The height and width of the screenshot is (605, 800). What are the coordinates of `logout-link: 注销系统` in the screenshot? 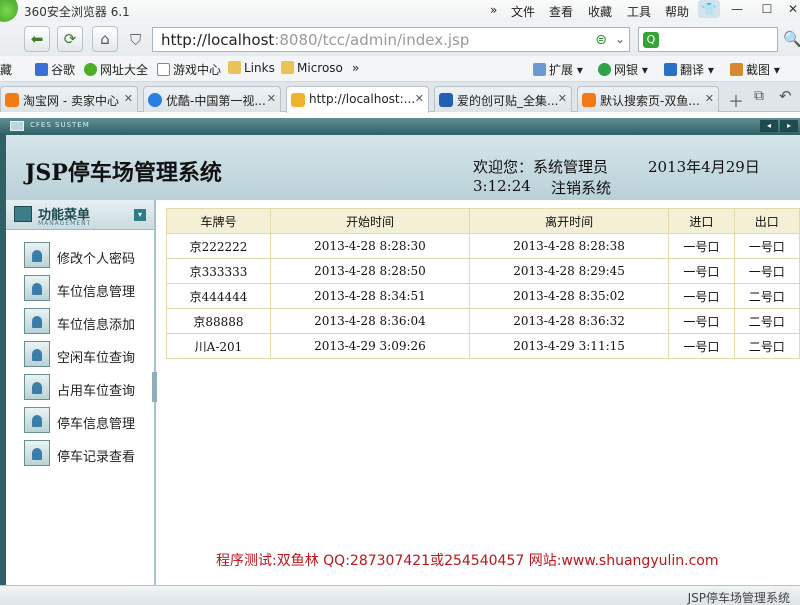 It's located at (581, 187).